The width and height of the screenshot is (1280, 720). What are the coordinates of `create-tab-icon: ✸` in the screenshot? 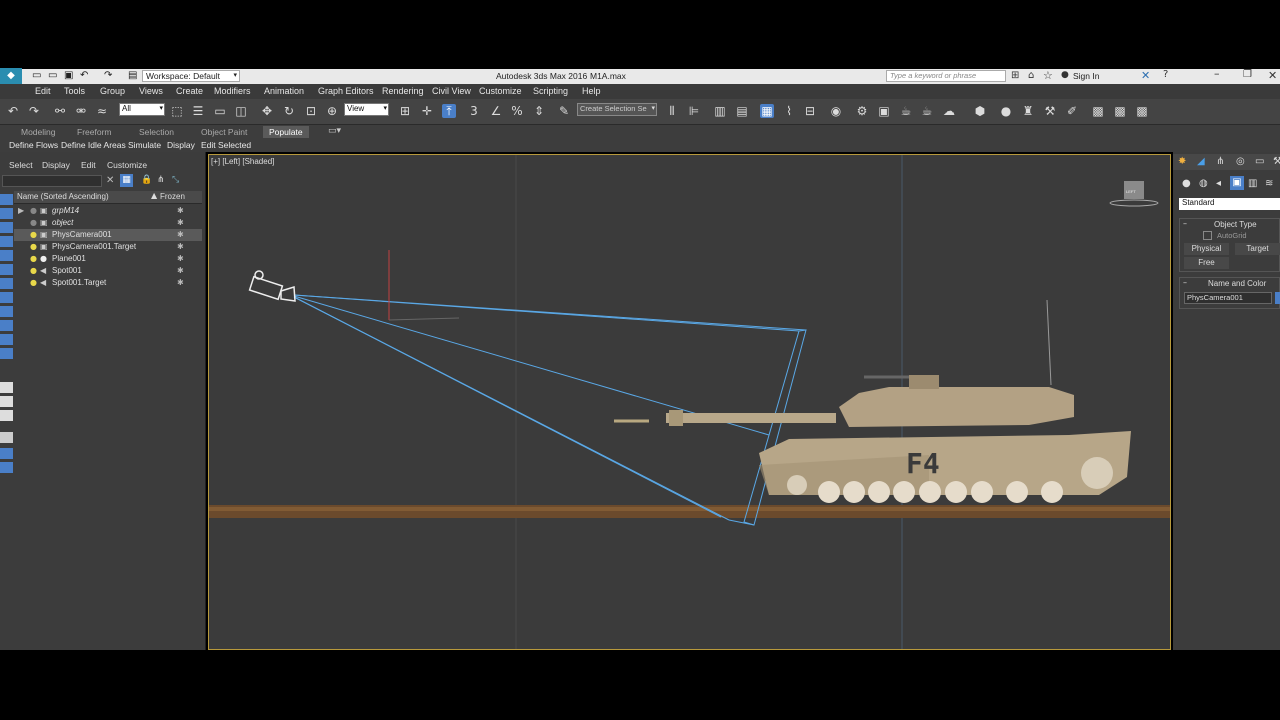 It's located at (1182, 161).